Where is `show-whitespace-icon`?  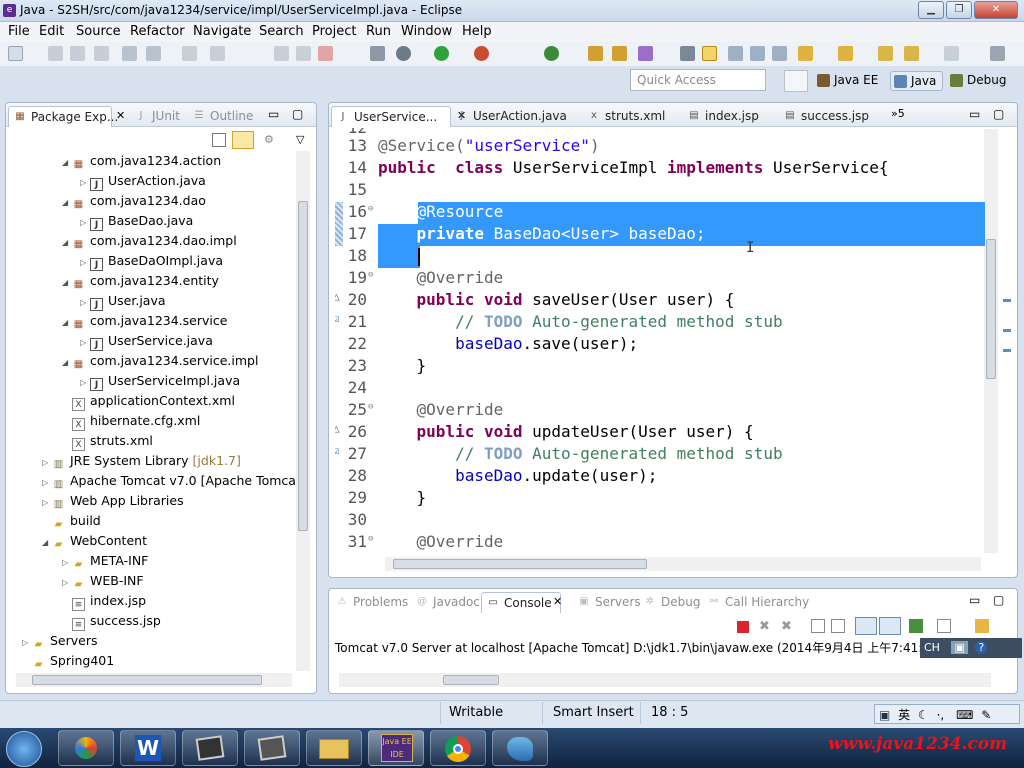
show-whitespace-icon is located at coordinates (779, 53).